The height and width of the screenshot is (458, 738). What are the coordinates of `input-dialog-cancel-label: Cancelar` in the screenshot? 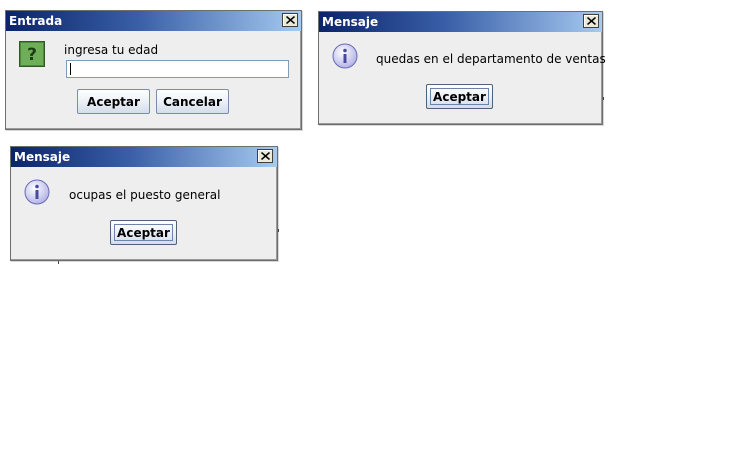 It's located at (192, 101).